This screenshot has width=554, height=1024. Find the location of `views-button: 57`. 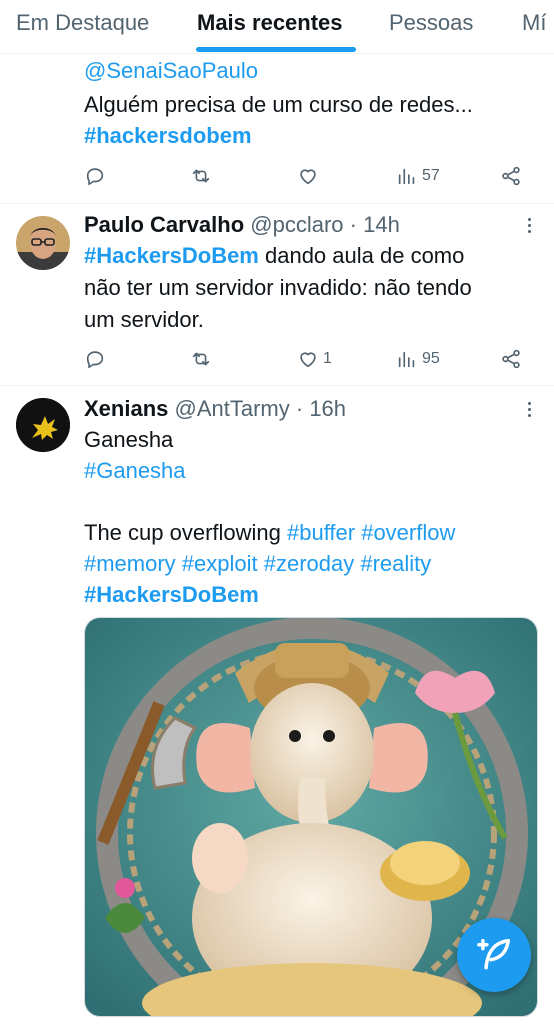

views-button: 57 is located at coordinates (418, 176).